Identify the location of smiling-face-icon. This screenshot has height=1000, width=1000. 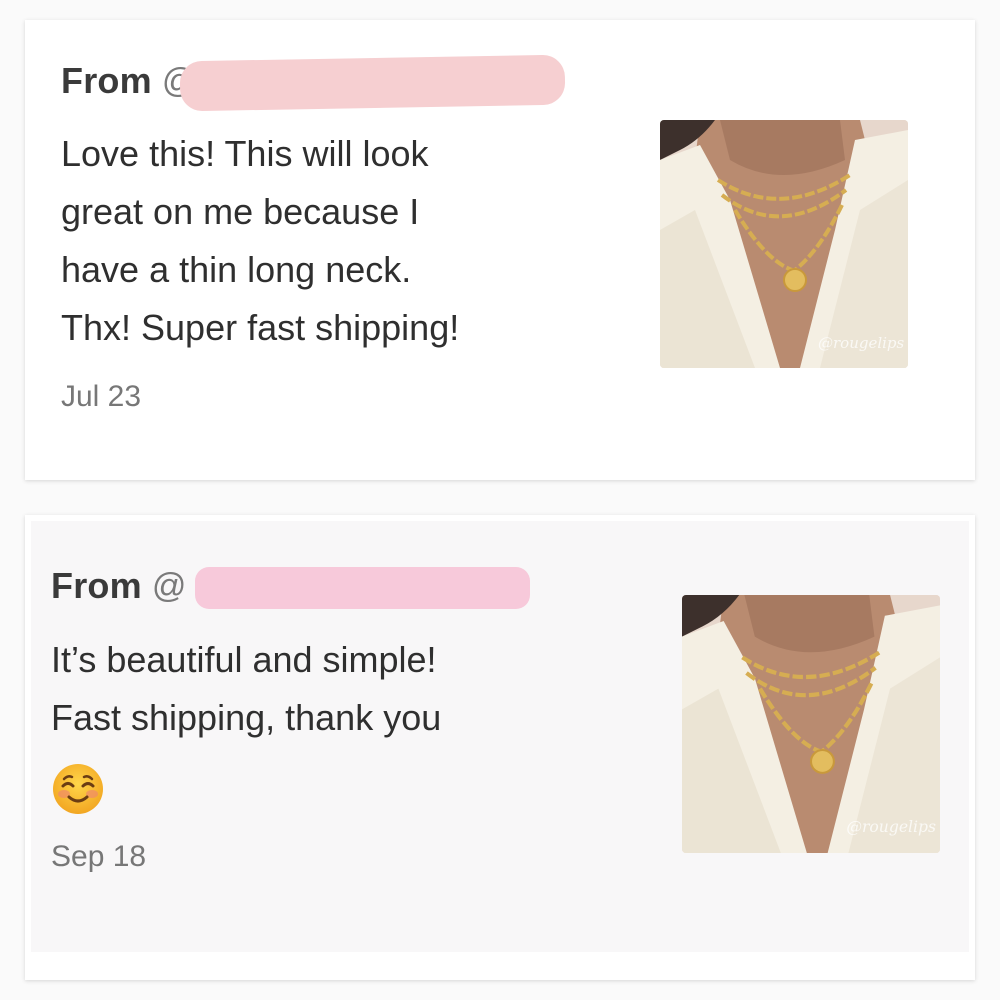
(78, 789).